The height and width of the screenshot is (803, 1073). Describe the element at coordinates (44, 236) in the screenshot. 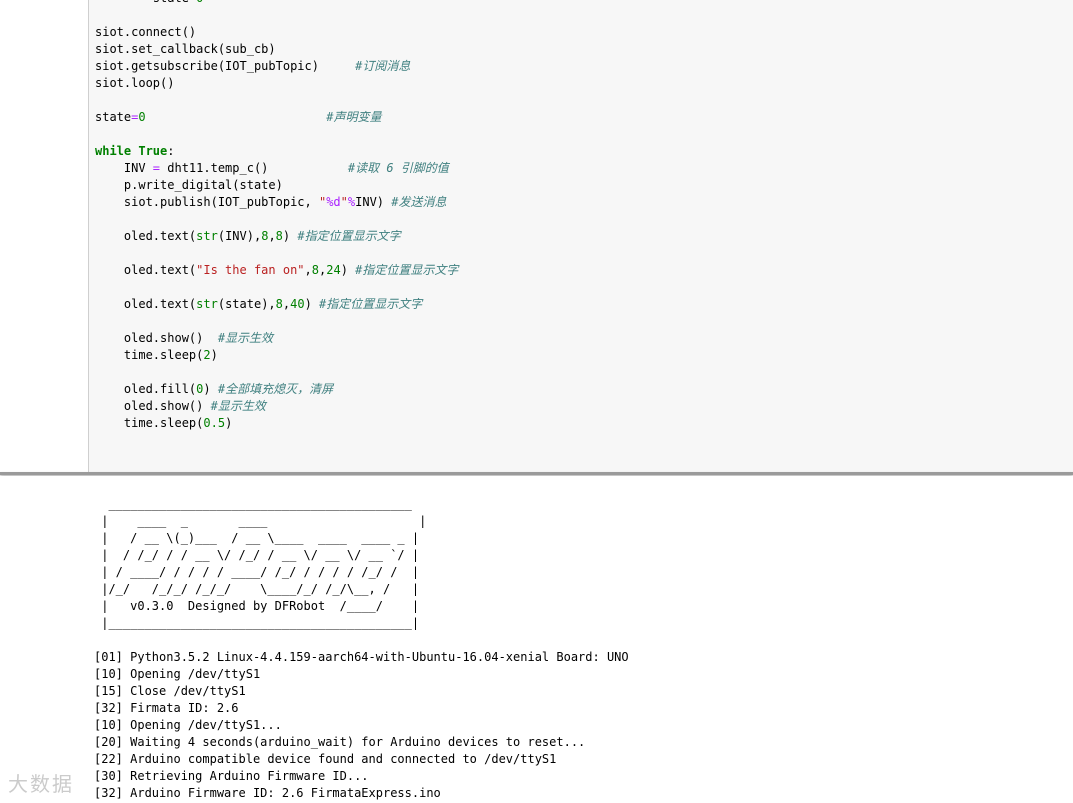

I see `cell-prompt-gutter` at that location.